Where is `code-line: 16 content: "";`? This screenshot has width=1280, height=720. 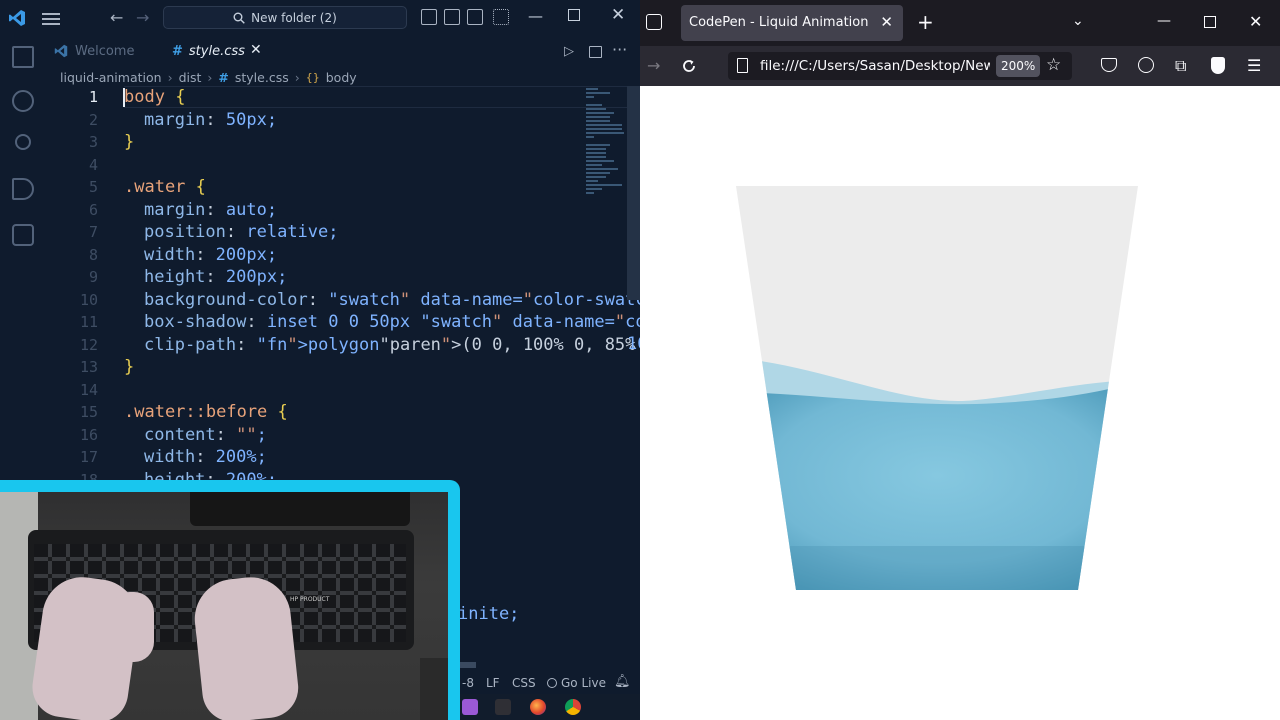
code-line: 16 content: ""; is located at coordinates (316, 435).